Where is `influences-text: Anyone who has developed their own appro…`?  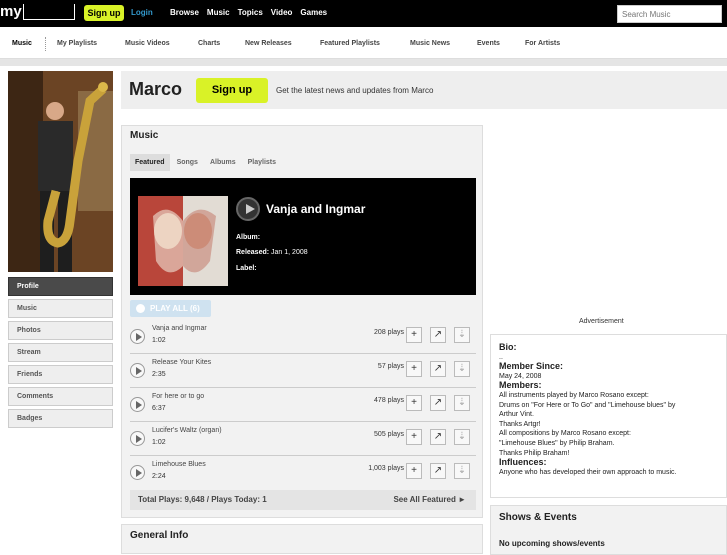 influences-text: Anyone who has developed their own appro… is located at coordinates (588, 472).